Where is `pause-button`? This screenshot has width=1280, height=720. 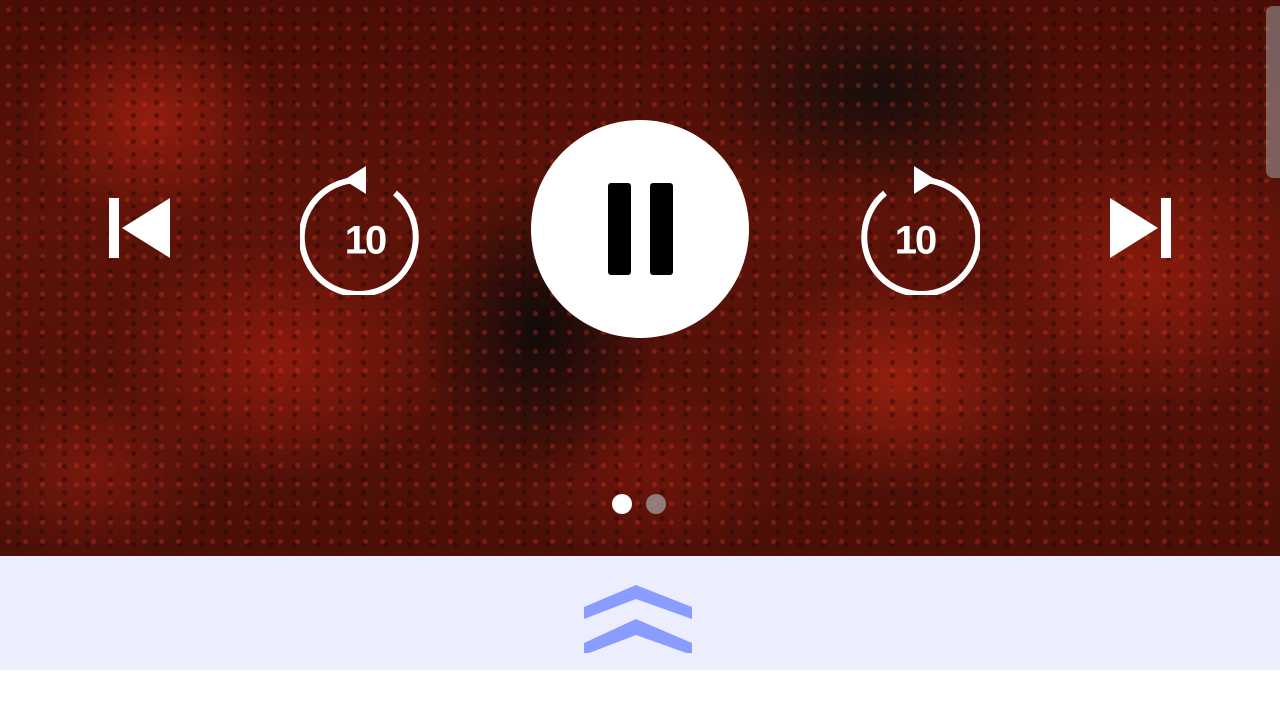 pause-button is located at coordinates (640, 229).